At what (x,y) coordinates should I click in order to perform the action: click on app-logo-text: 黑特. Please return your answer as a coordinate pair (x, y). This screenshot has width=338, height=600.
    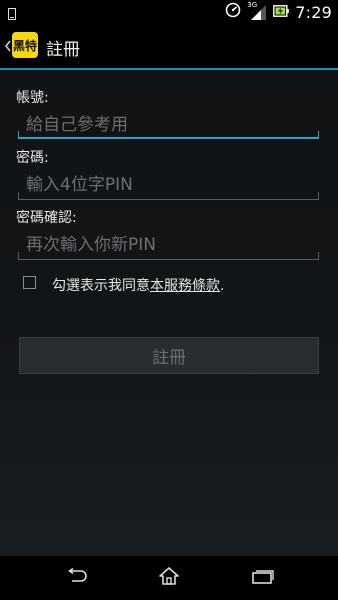
    Looking at the image, I should click on (25, 45).